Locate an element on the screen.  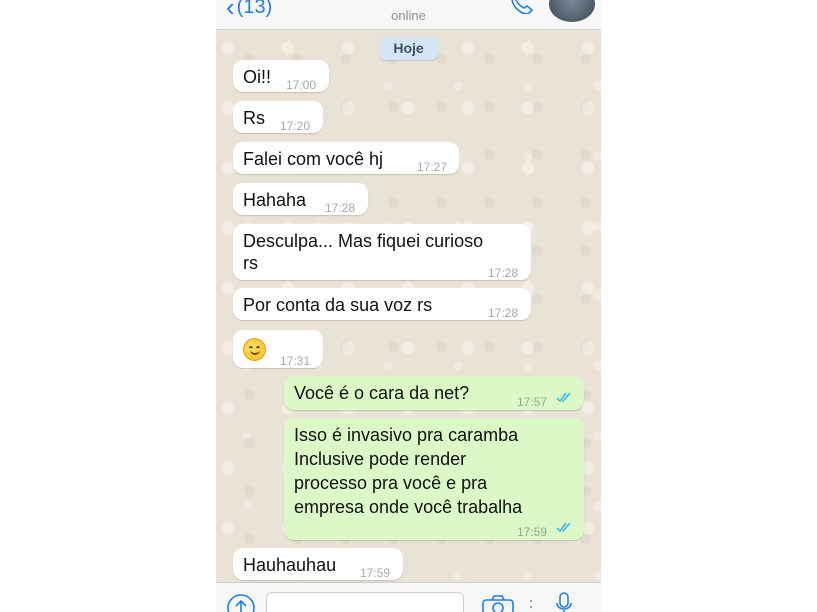
upload-icon is located at coordinates (241, 602).